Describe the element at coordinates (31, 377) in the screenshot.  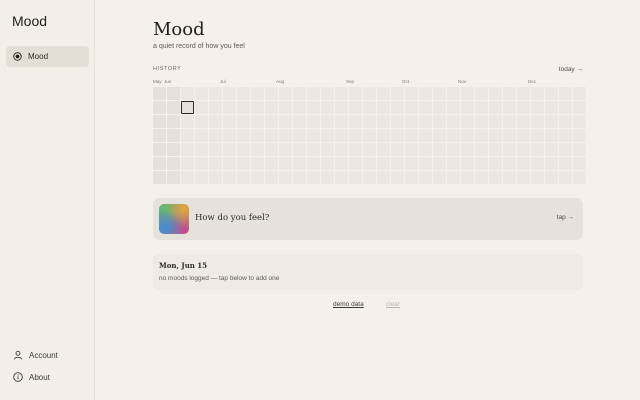
I see `sidebar-about: About` at that location.